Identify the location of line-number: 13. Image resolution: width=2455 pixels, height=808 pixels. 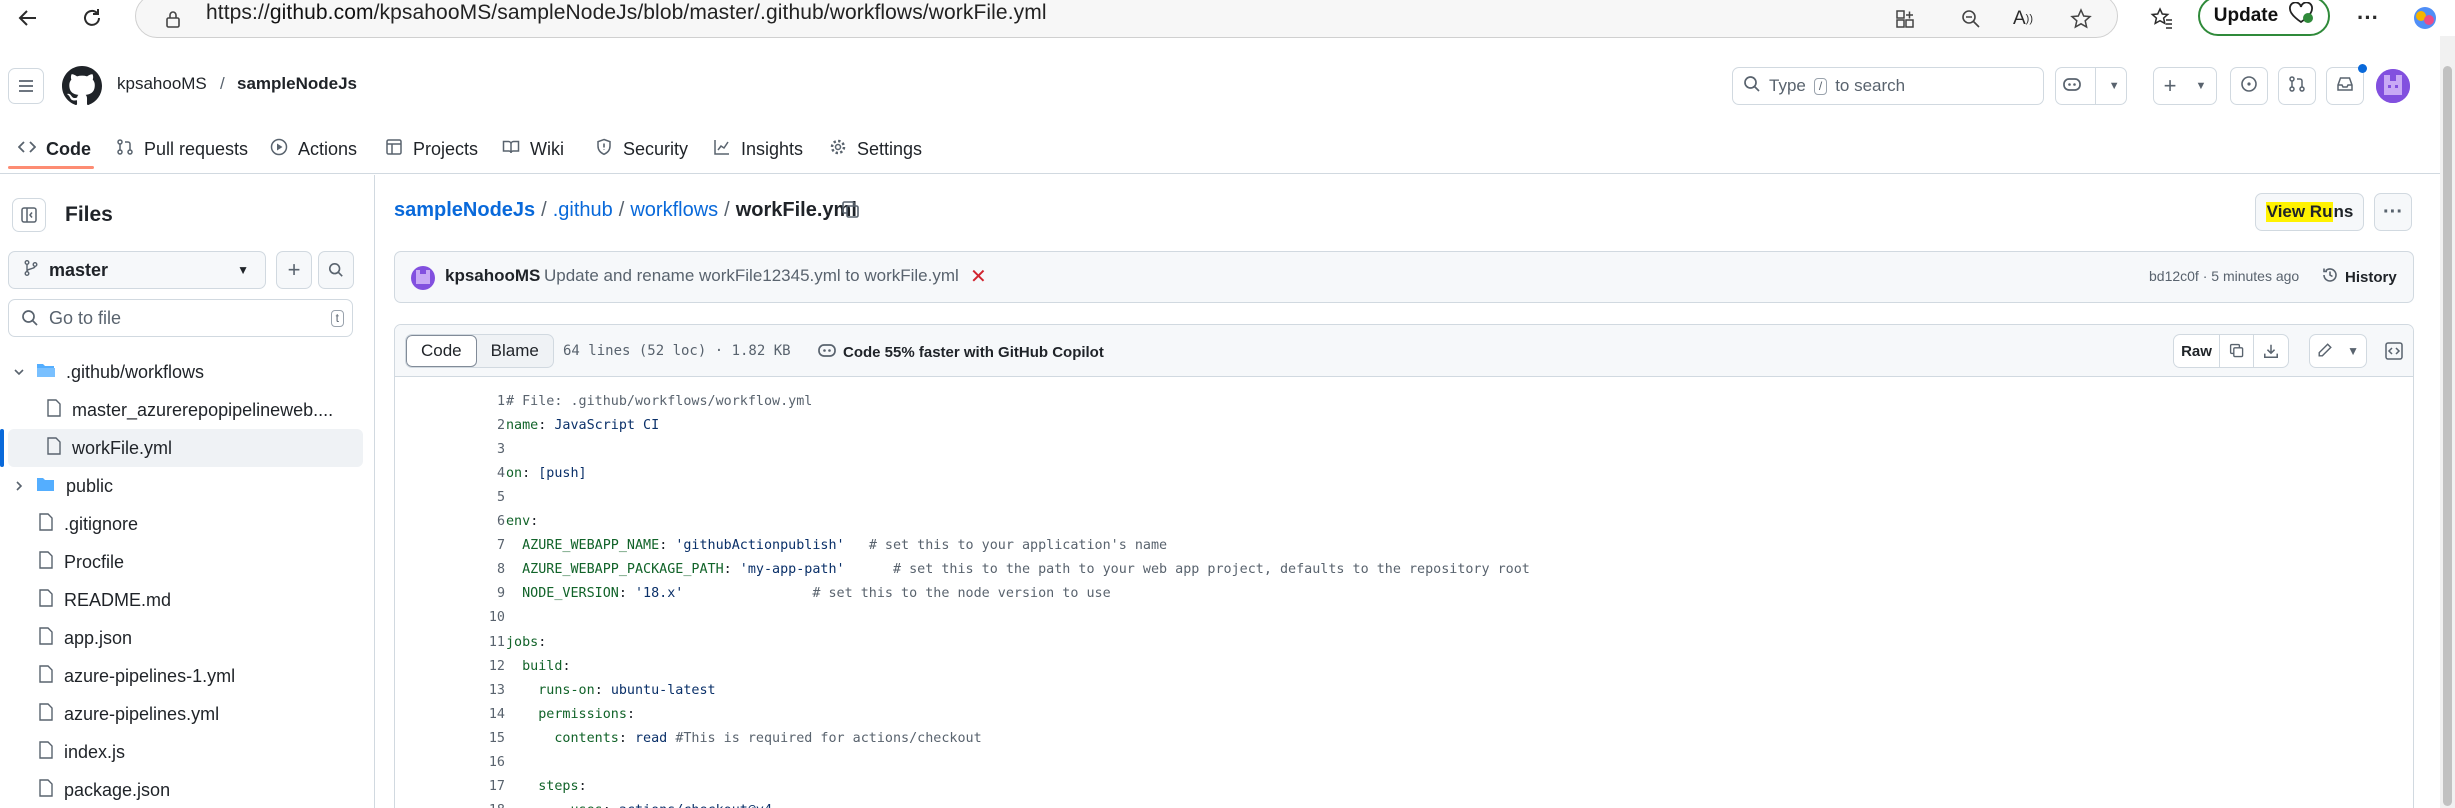
(450, 690).